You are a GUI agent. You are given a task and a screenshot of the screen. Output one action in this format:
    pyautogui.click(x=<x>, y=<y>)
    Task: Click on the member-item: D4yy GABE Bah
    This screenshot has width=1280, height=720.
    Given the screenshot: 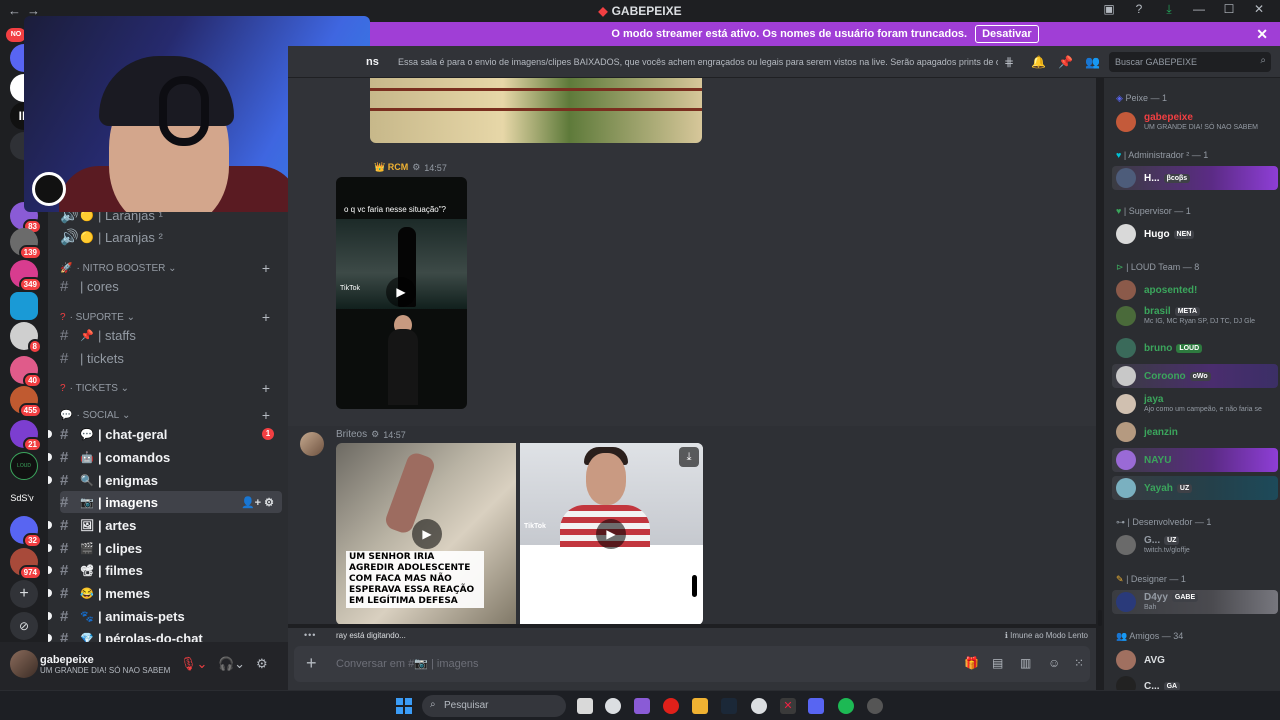 What is the action you would take?
    pyautogui.click(x=1195, y=602)
    